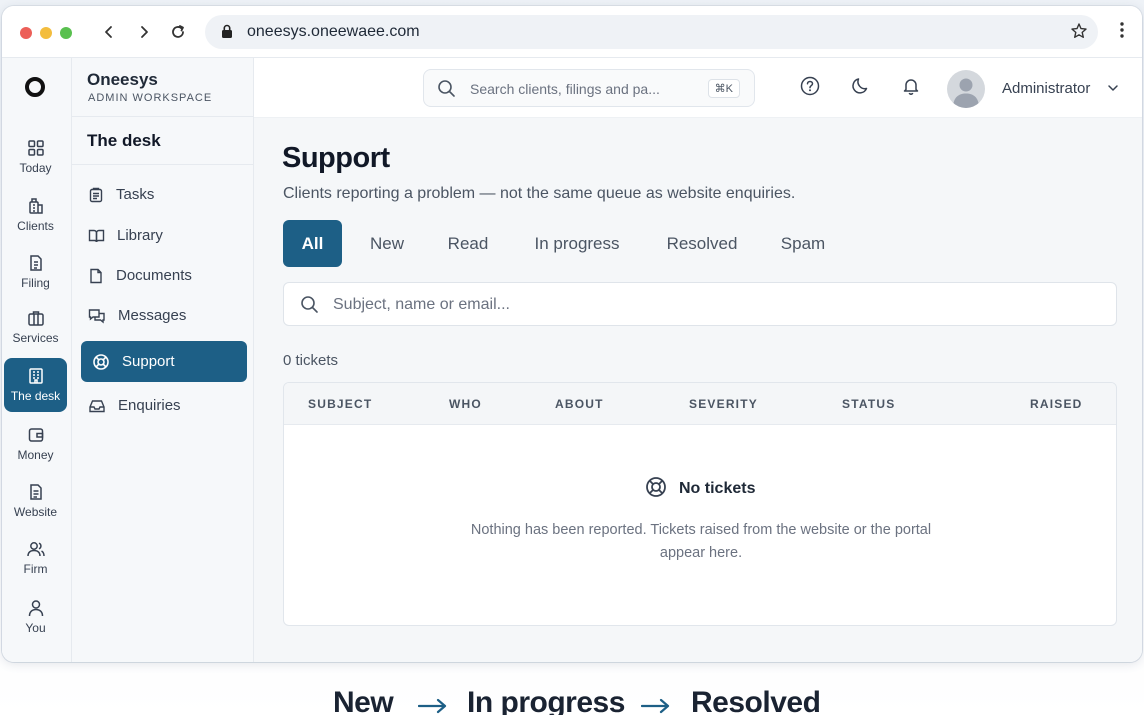 This screenshot has height=715, width=1144. What do you see at coordinates (651, 32) in the screenshot?
I see `address-bar: oneesys.oneewaee.com` at bounding box center [651, 32].